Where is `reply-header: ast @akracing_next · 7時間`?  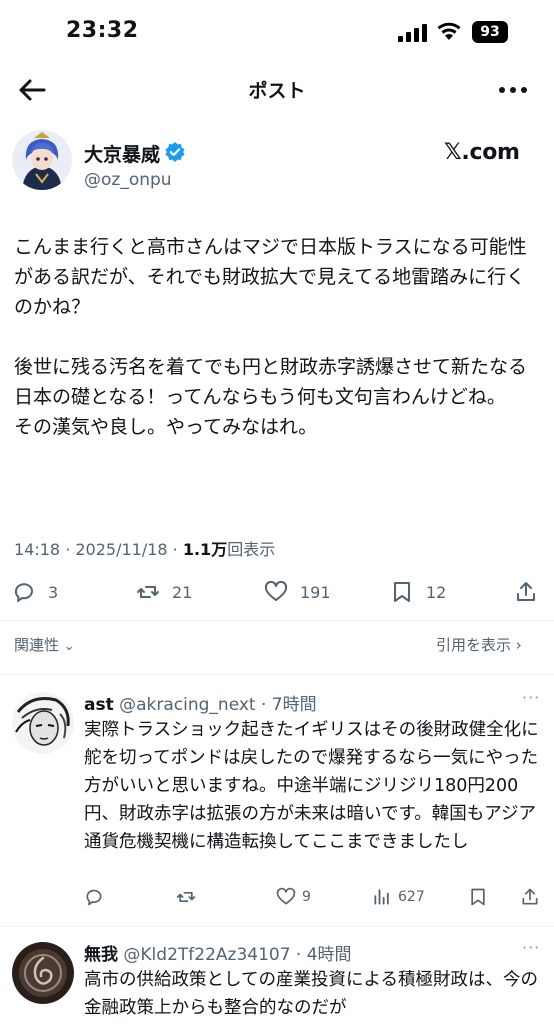
reply-header: ast @akracing_next · 7時間 is located at coordinates (200, 702).